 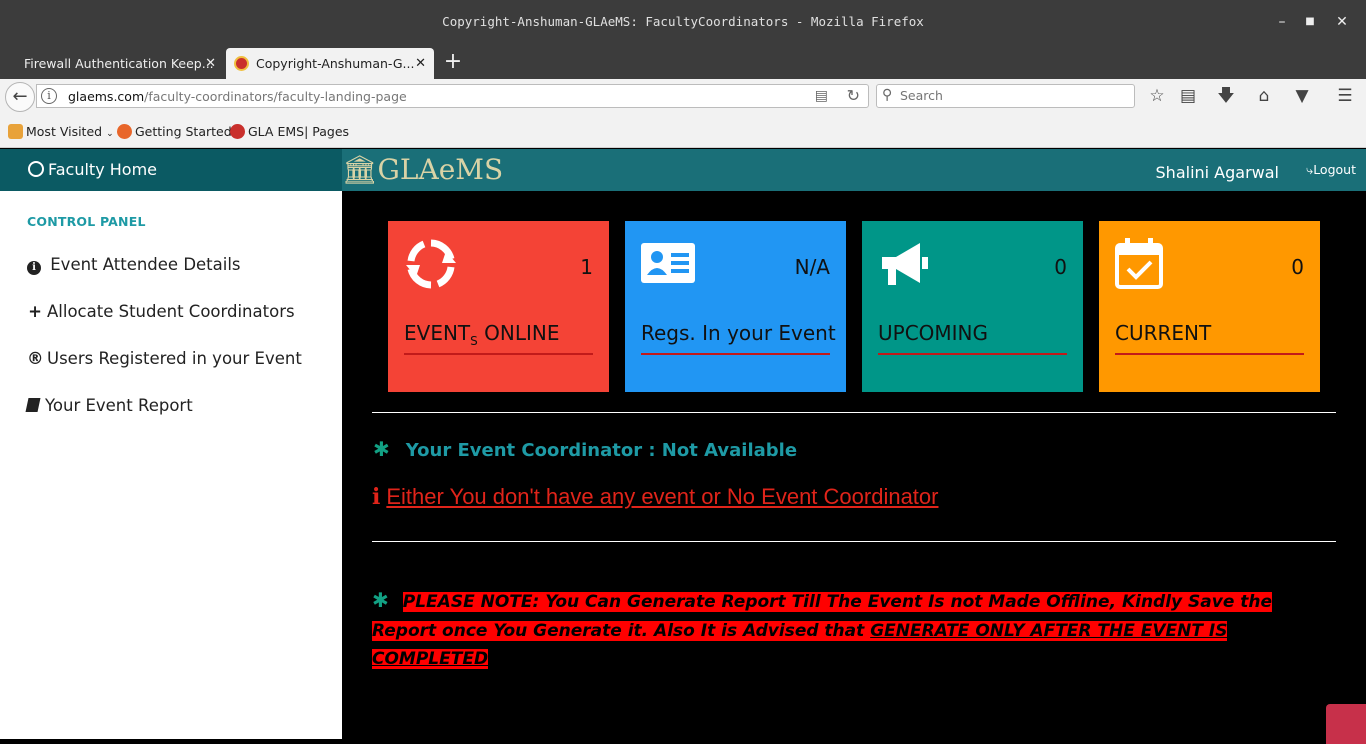 What do you see at coordinates (33, 405) in the screenshot?
I see `book-icon` at bounding box center [33, 405].